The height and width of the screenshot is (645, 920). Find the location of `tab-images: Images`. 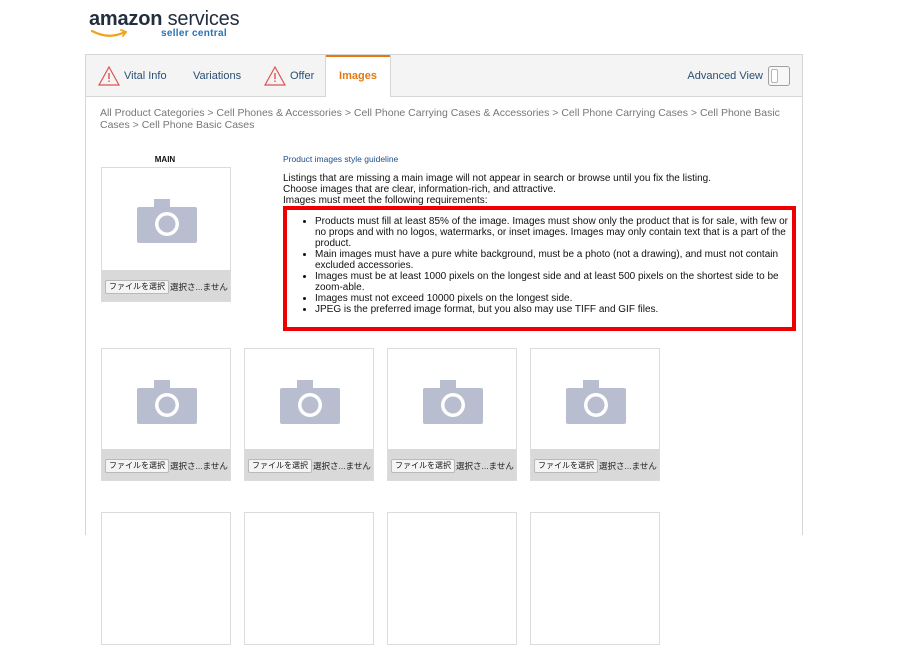

tab-images: Images is located at coordinates (358, 76).